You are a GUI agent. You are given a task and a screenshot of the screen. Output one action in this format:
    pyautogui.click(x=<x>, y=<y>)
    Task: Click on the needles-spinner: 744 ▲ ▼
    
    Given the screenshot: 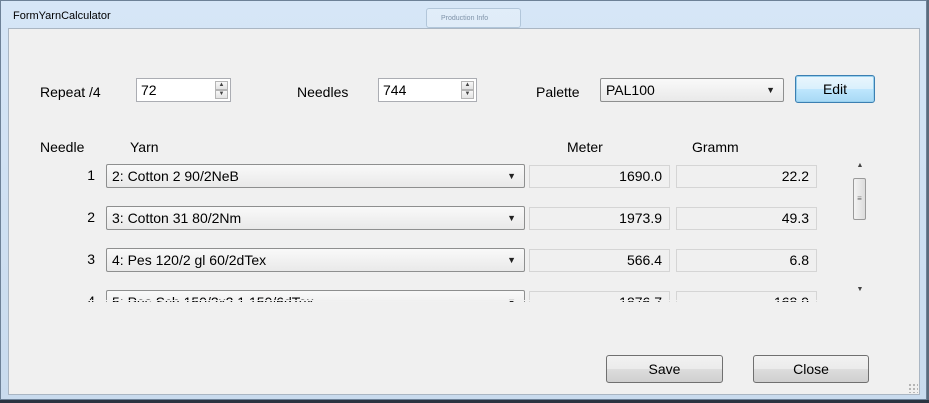 What is the action you would take?
    pyautogui.click(x=427, y=90)
    